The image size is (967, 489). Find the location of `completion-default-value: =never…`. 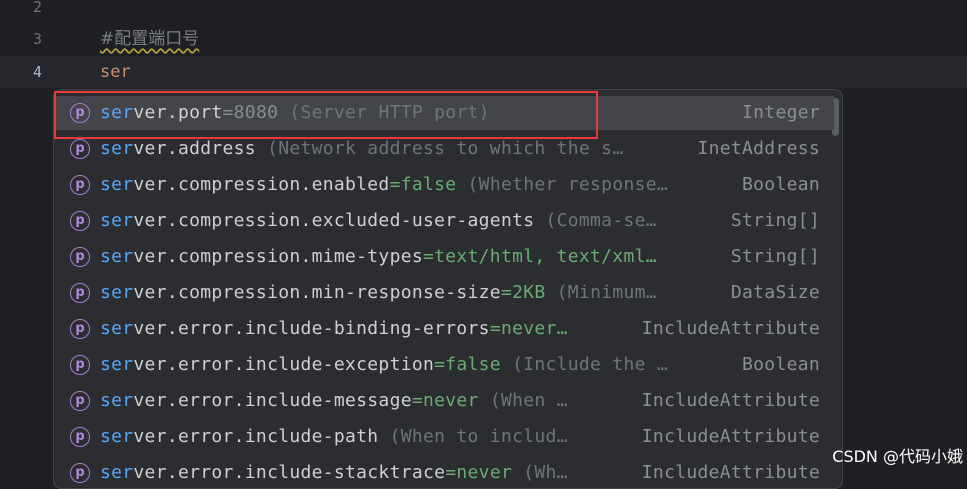

completion-default-value: =never… is located at coordinates (528, 328).